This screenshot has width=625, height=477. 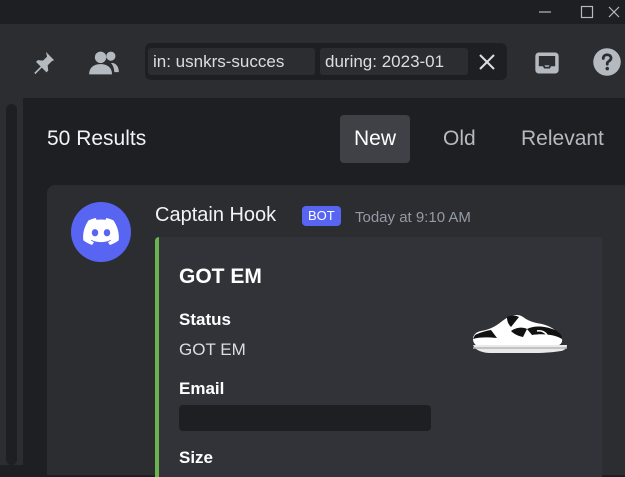 What do you see at coordinates (459, 139) in the screenshot?
I see `tab-sort-old: Old` at bounding box center [459, 139].